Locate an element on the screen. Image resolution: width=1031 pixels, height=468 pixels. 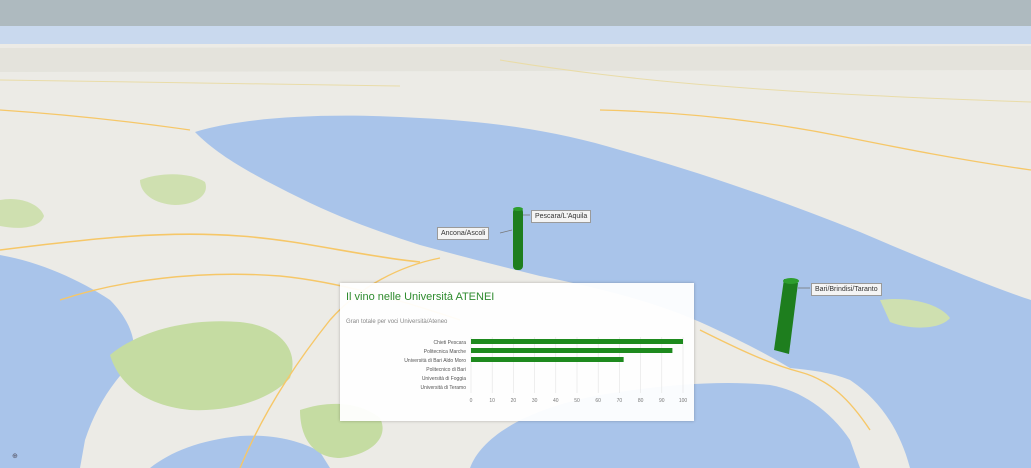
tick-label: 20 is located at coordinates (514, 401).